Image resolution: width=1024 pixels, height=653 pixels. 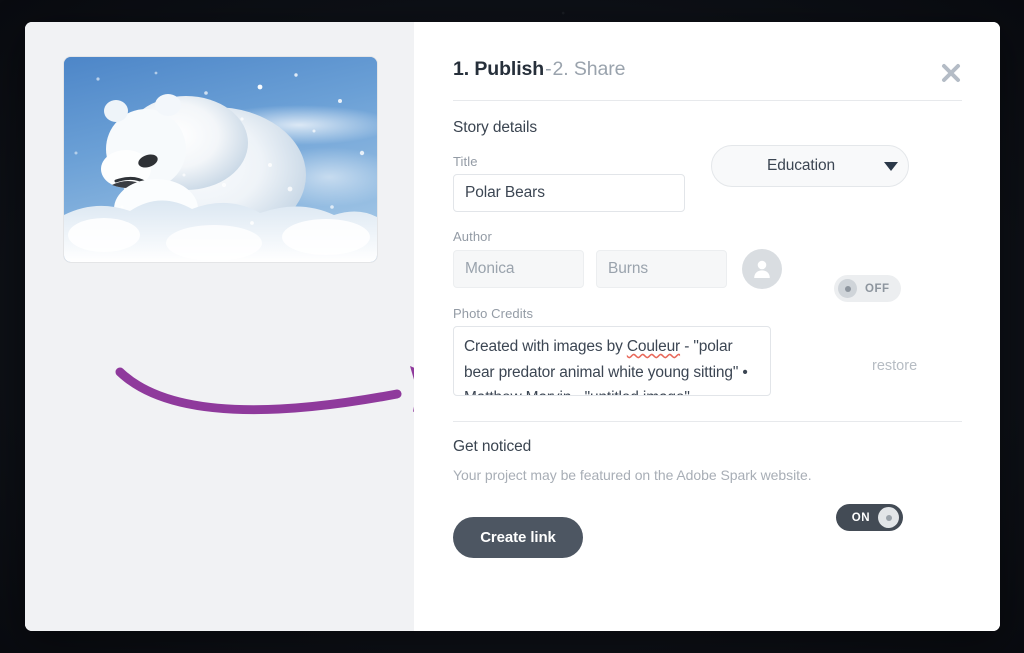 What do you see at coordinates (801, 165) in the screenshot?
I see `category-selected-value: Education` at bounding box center [801, 165].